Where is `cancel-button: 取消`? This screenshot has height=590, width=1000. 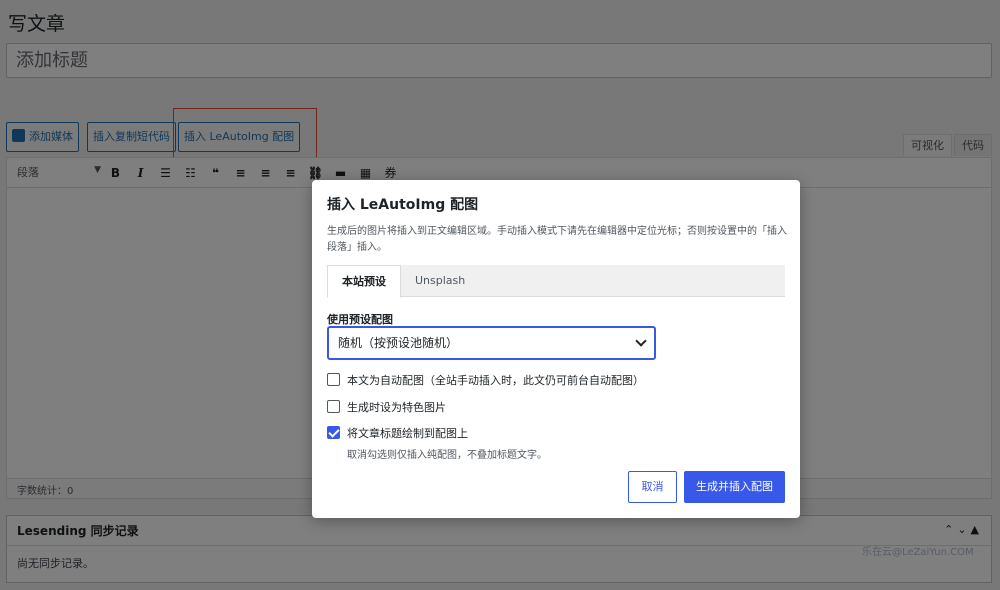
cancel-button: 取消 is located at coordinates (652, 487).